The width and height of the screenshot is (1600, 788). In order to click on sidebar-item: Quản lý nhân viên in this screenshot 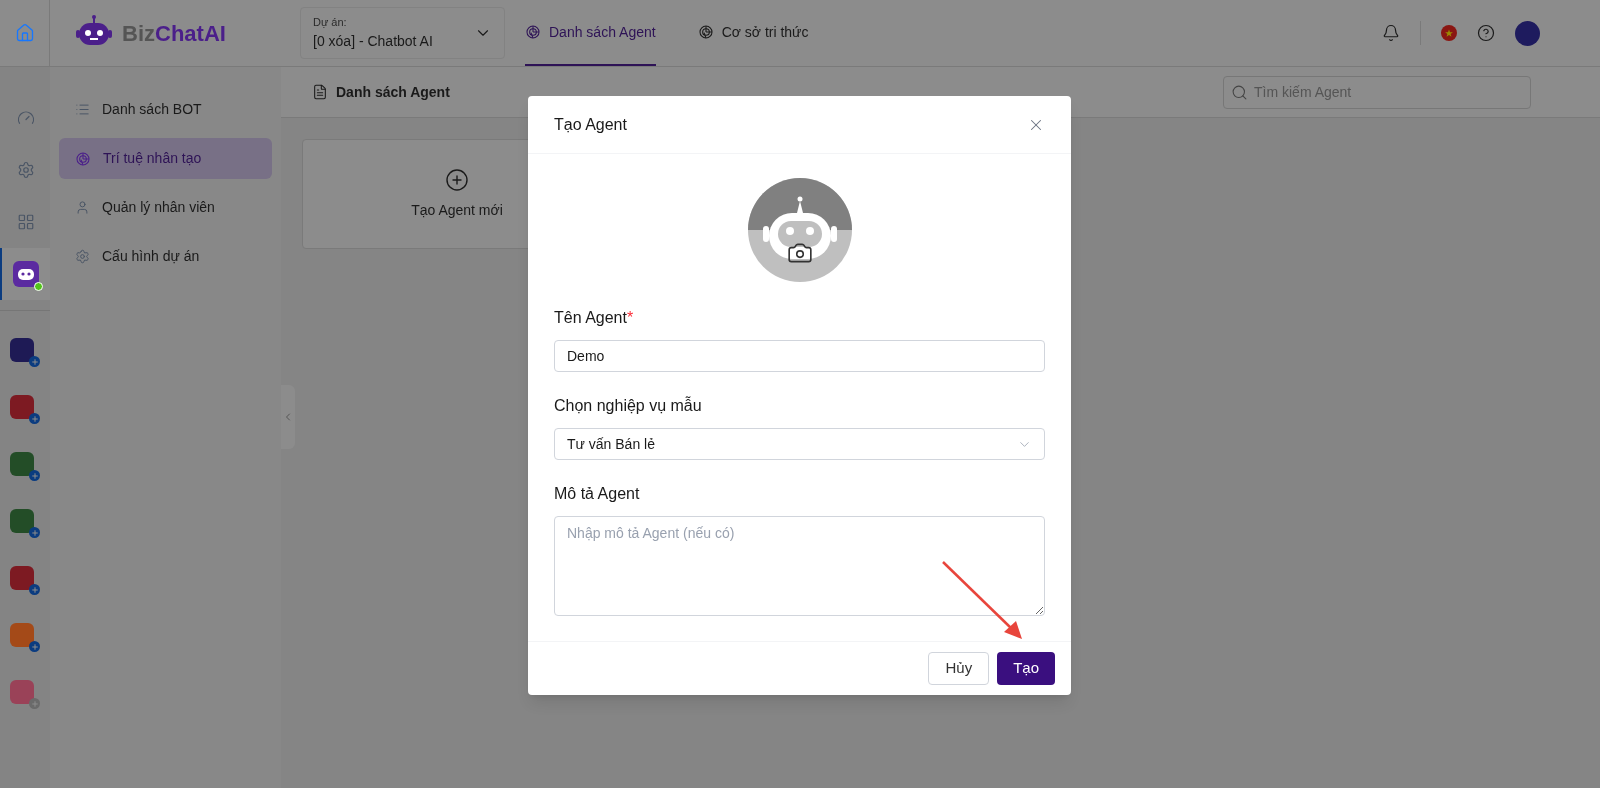, I will do `click(165, 207)`.